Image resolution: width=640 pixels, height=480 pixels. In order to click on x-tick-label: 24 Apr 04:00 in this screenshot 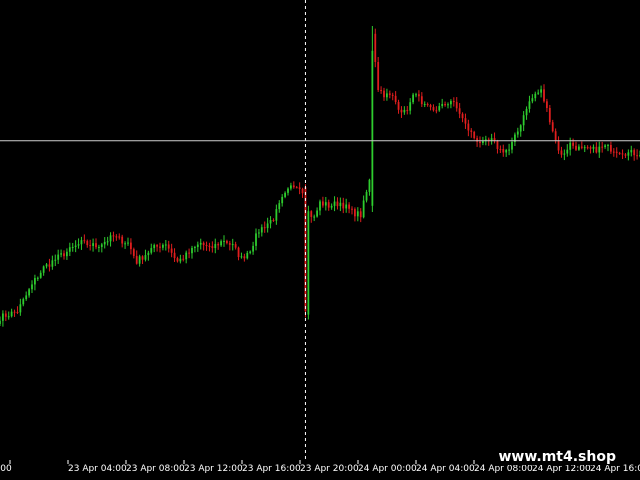, I will do `click(445, 469)`.